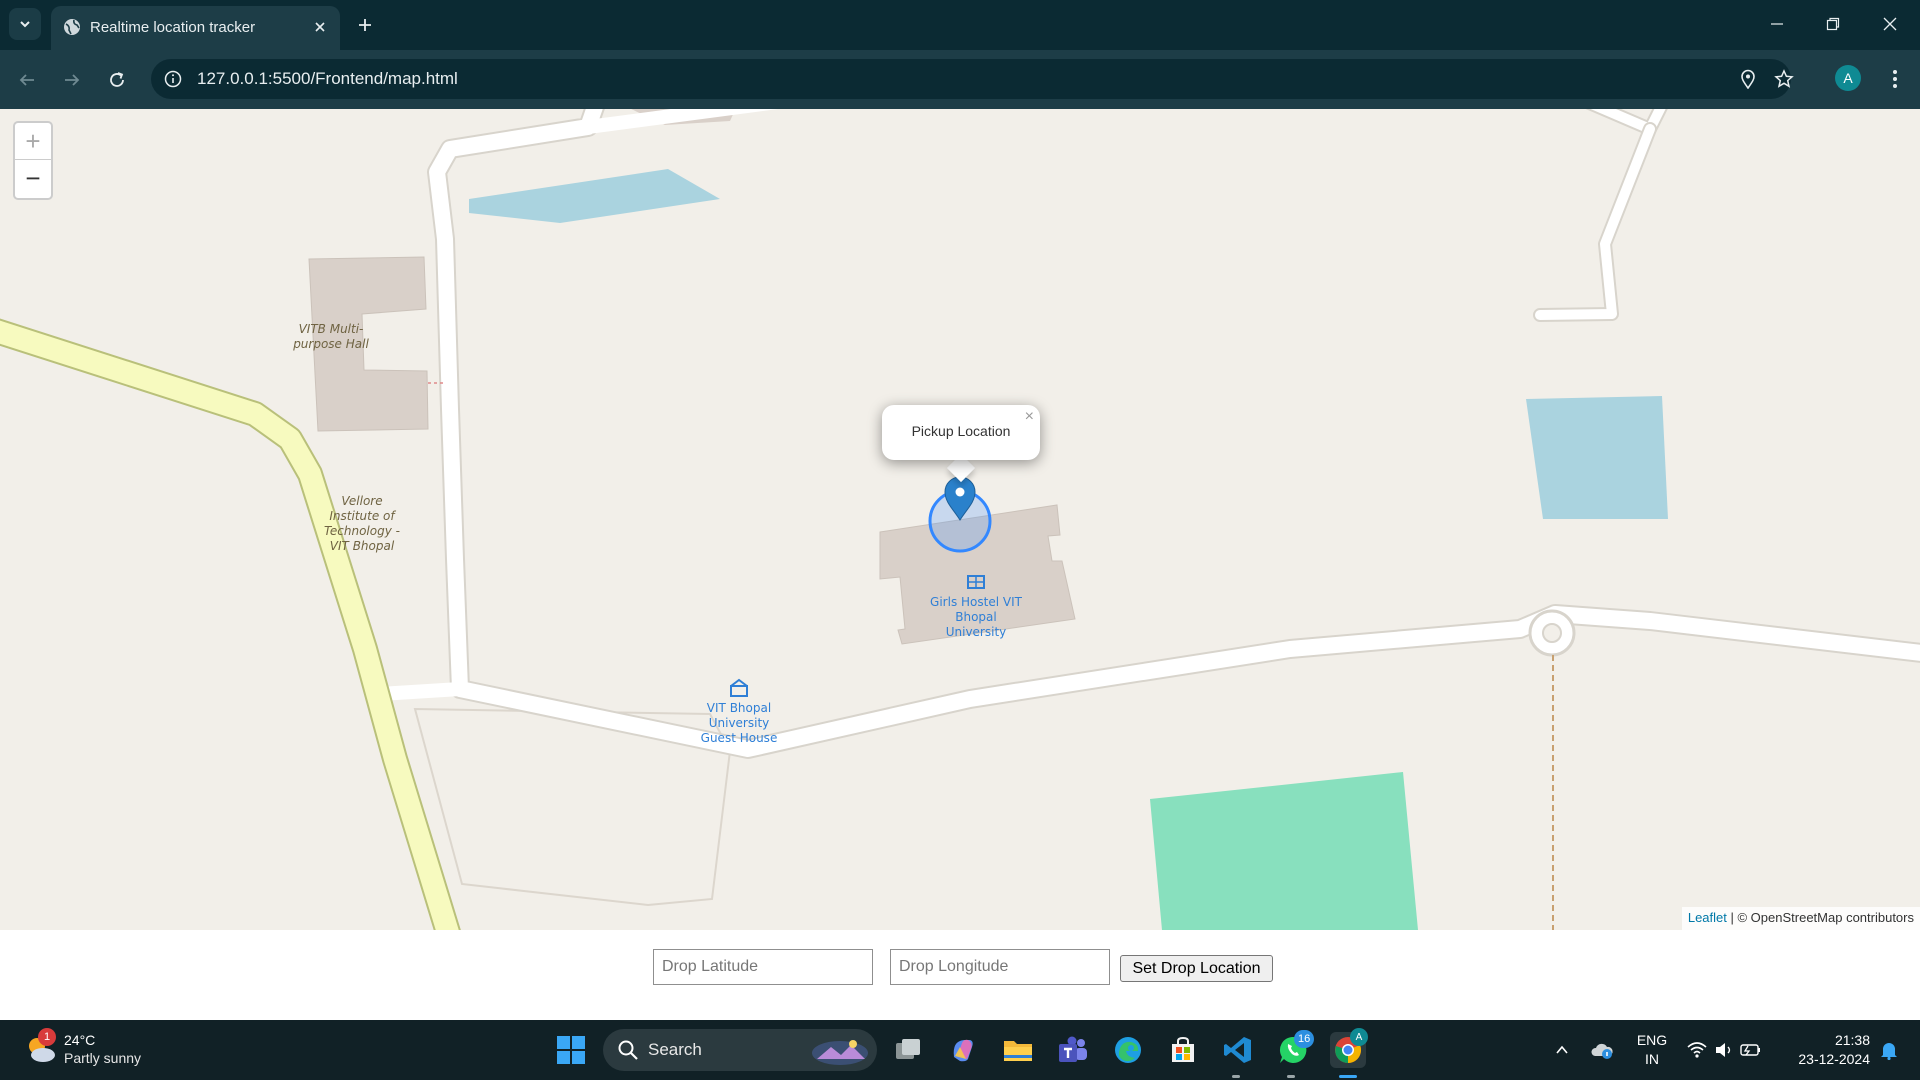  Describe the element at coordinates (1196, 968) in the screenshot. I see `set-drop-location-button: Set Drop Location` at that location.